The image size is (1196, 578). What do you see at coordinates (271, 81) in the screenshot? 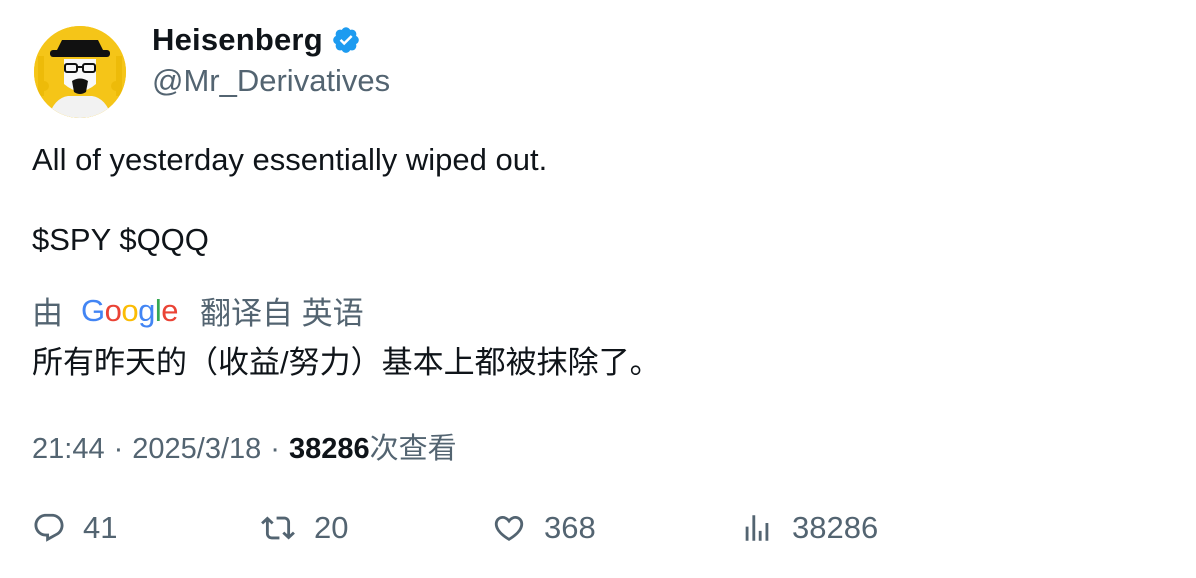
I see `author-handle: @Mr_Derivatives` at bounding box center [271, 81].